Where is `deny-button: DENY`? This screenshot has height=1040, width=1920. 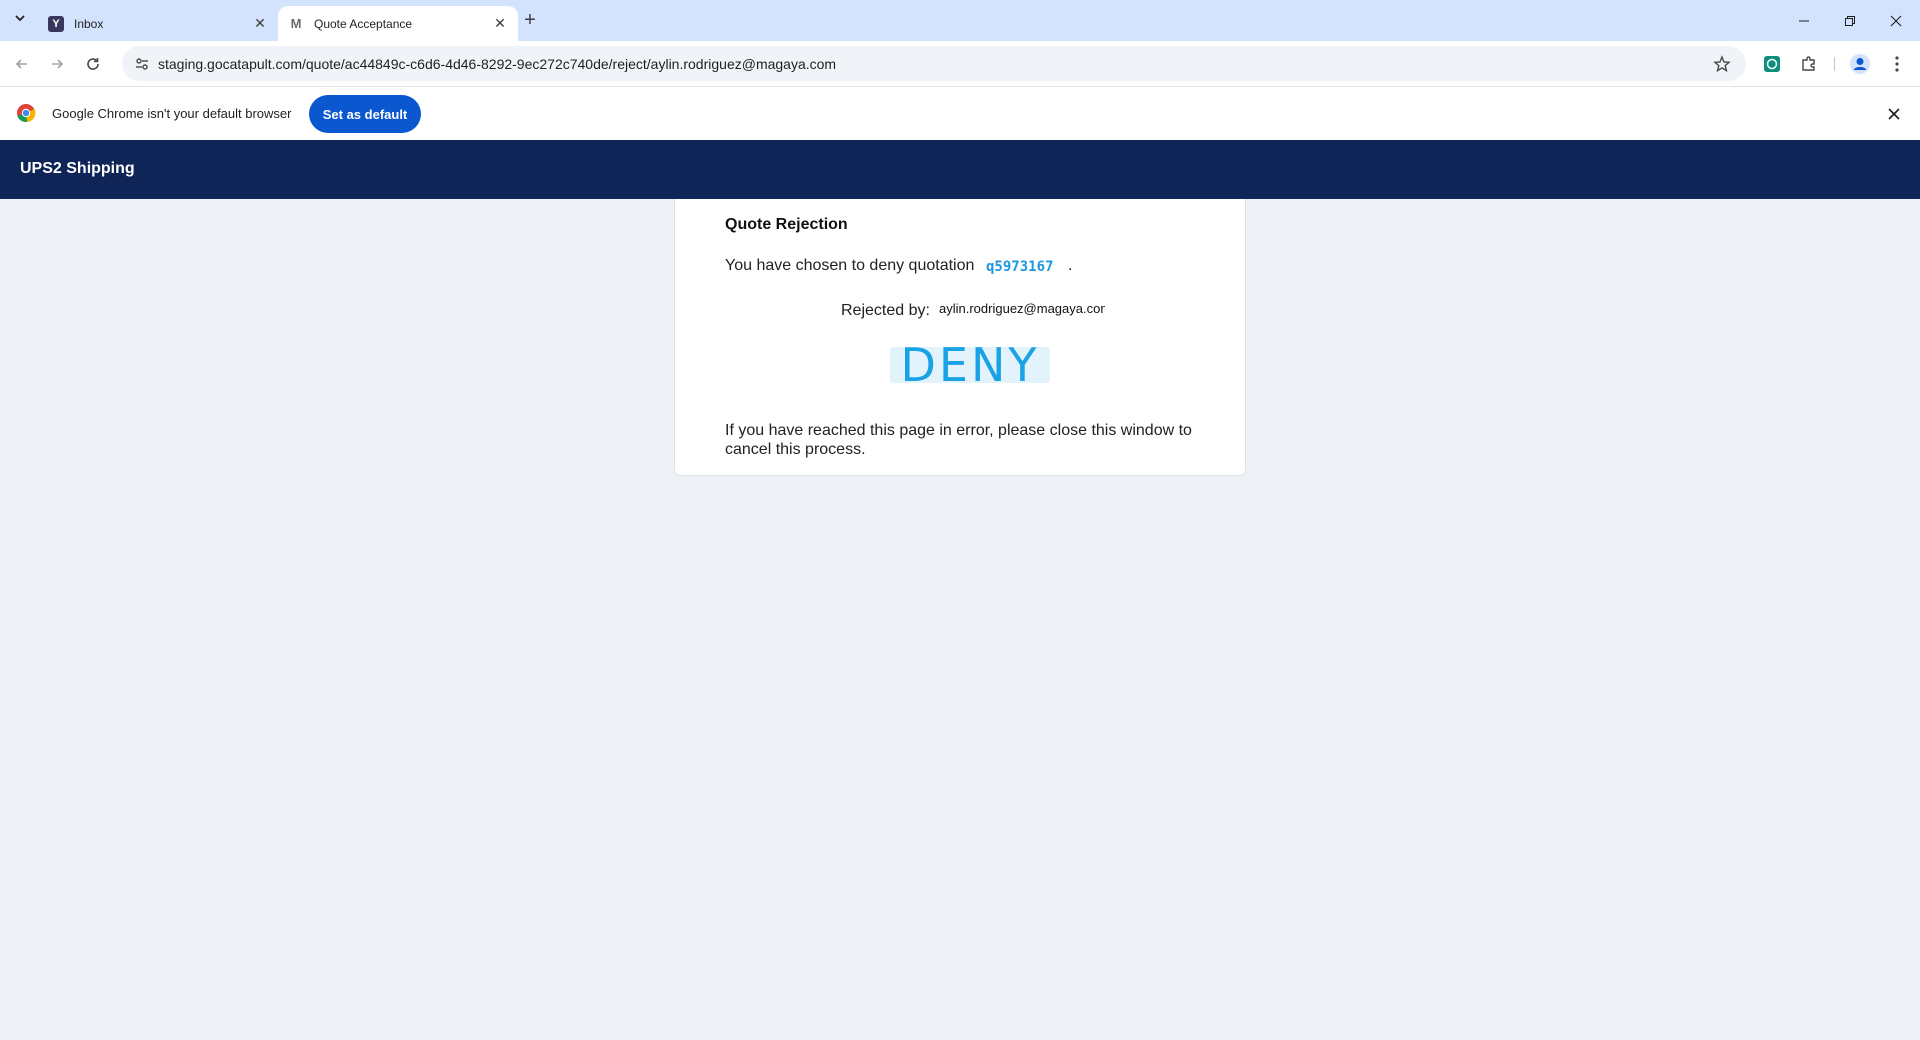
deny-button: DENY is located at coordinates (970, 365).